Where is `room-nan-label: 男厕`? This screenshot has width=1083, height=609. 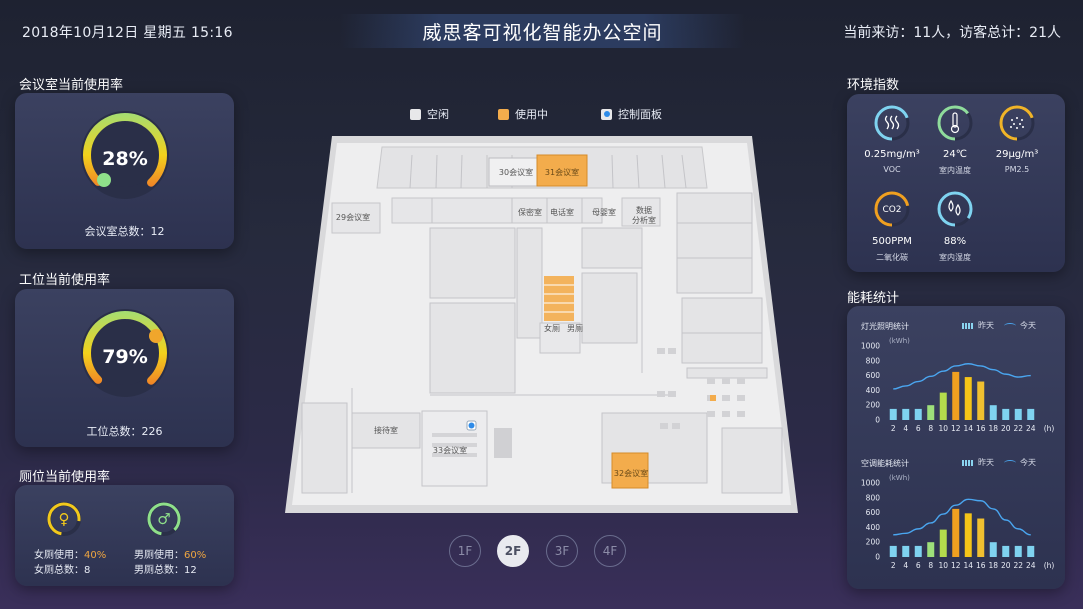 room-nan-label: 男厕 is located at coordinates (575, 328).